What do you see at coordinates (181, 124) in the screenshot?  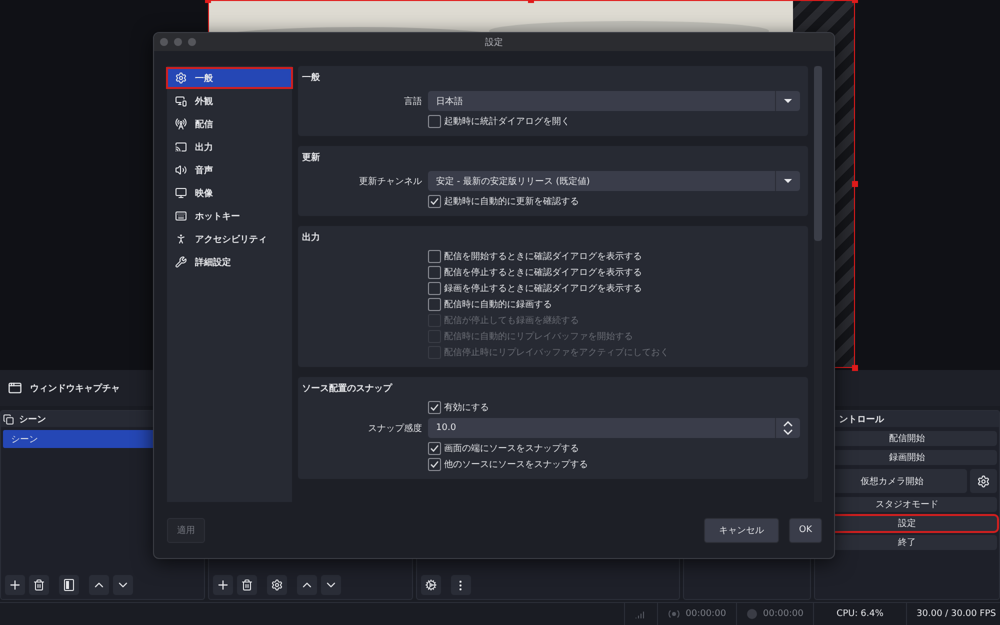 I see `antenna-icon` at bounding box center [181, 124].